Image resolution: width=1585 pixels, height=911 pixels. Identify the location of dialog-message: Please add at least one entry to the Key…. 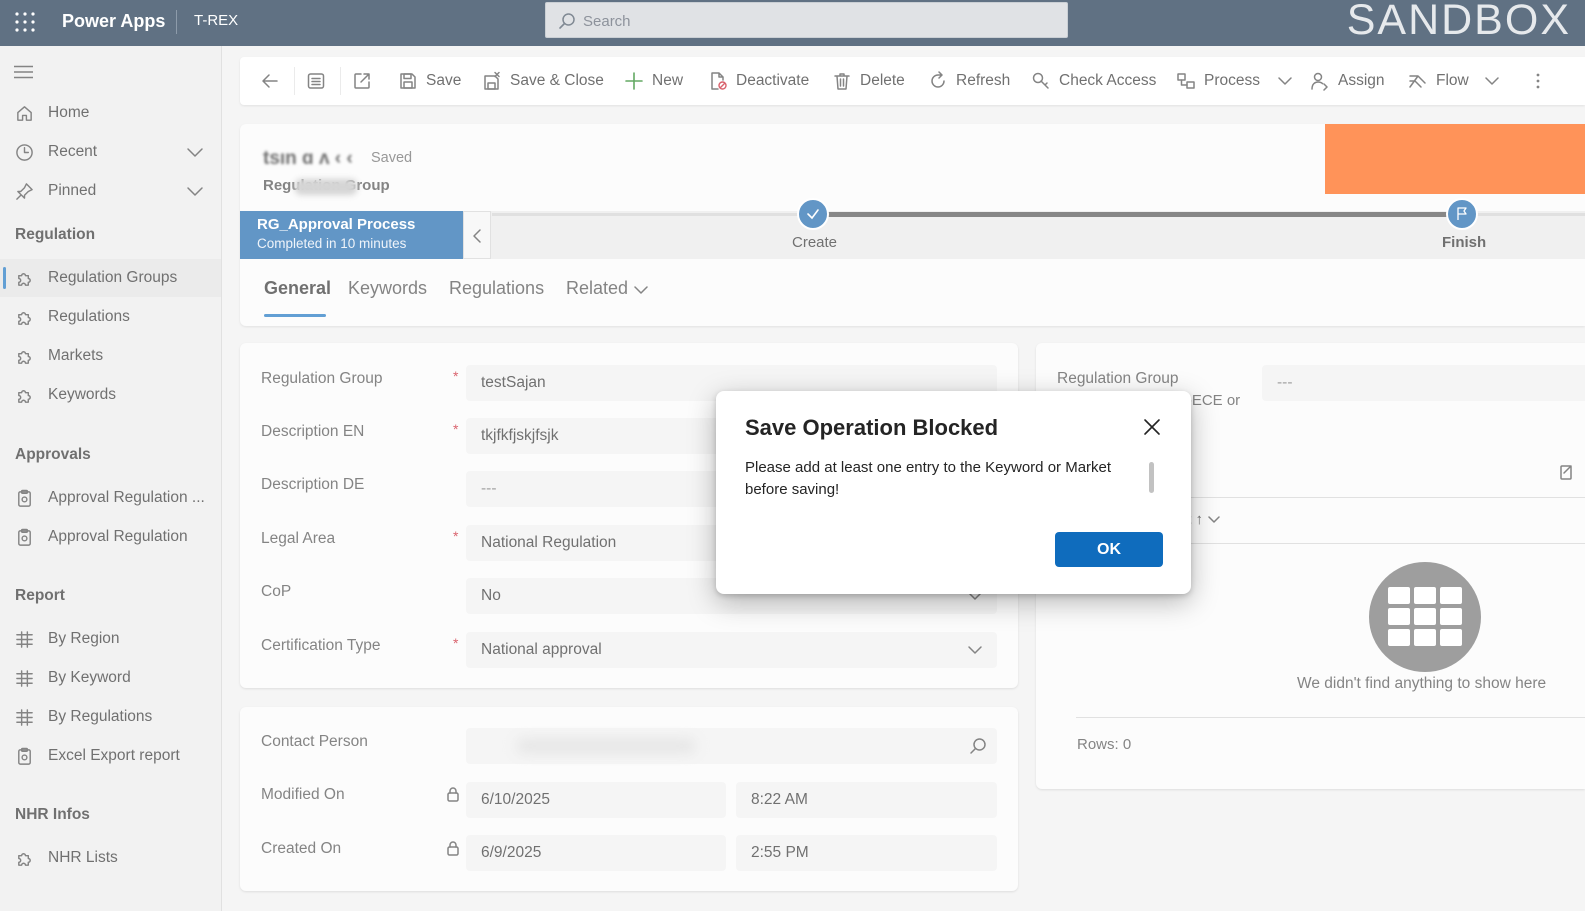
(928, 478).